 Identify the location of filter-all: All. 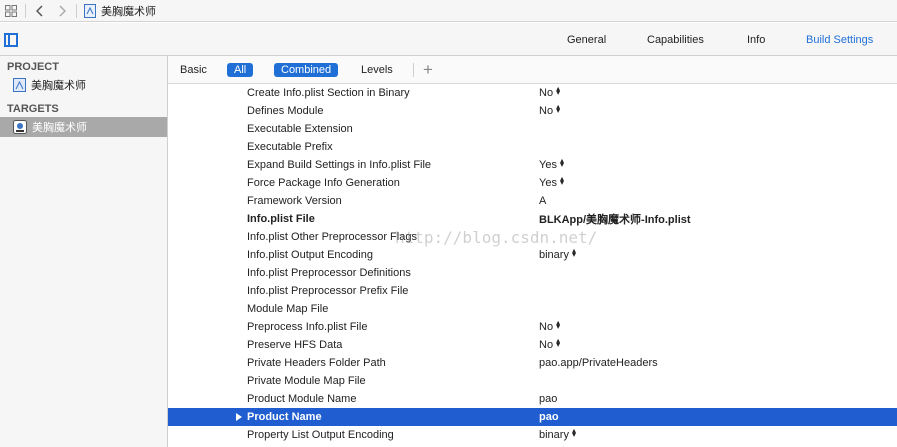
(240, 69).